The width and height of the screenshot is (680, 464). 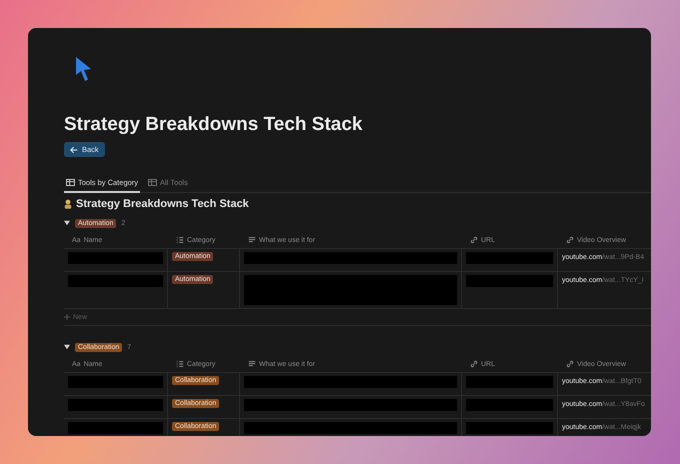 I want to click on cursor-icon, so click(x=84, y=69).